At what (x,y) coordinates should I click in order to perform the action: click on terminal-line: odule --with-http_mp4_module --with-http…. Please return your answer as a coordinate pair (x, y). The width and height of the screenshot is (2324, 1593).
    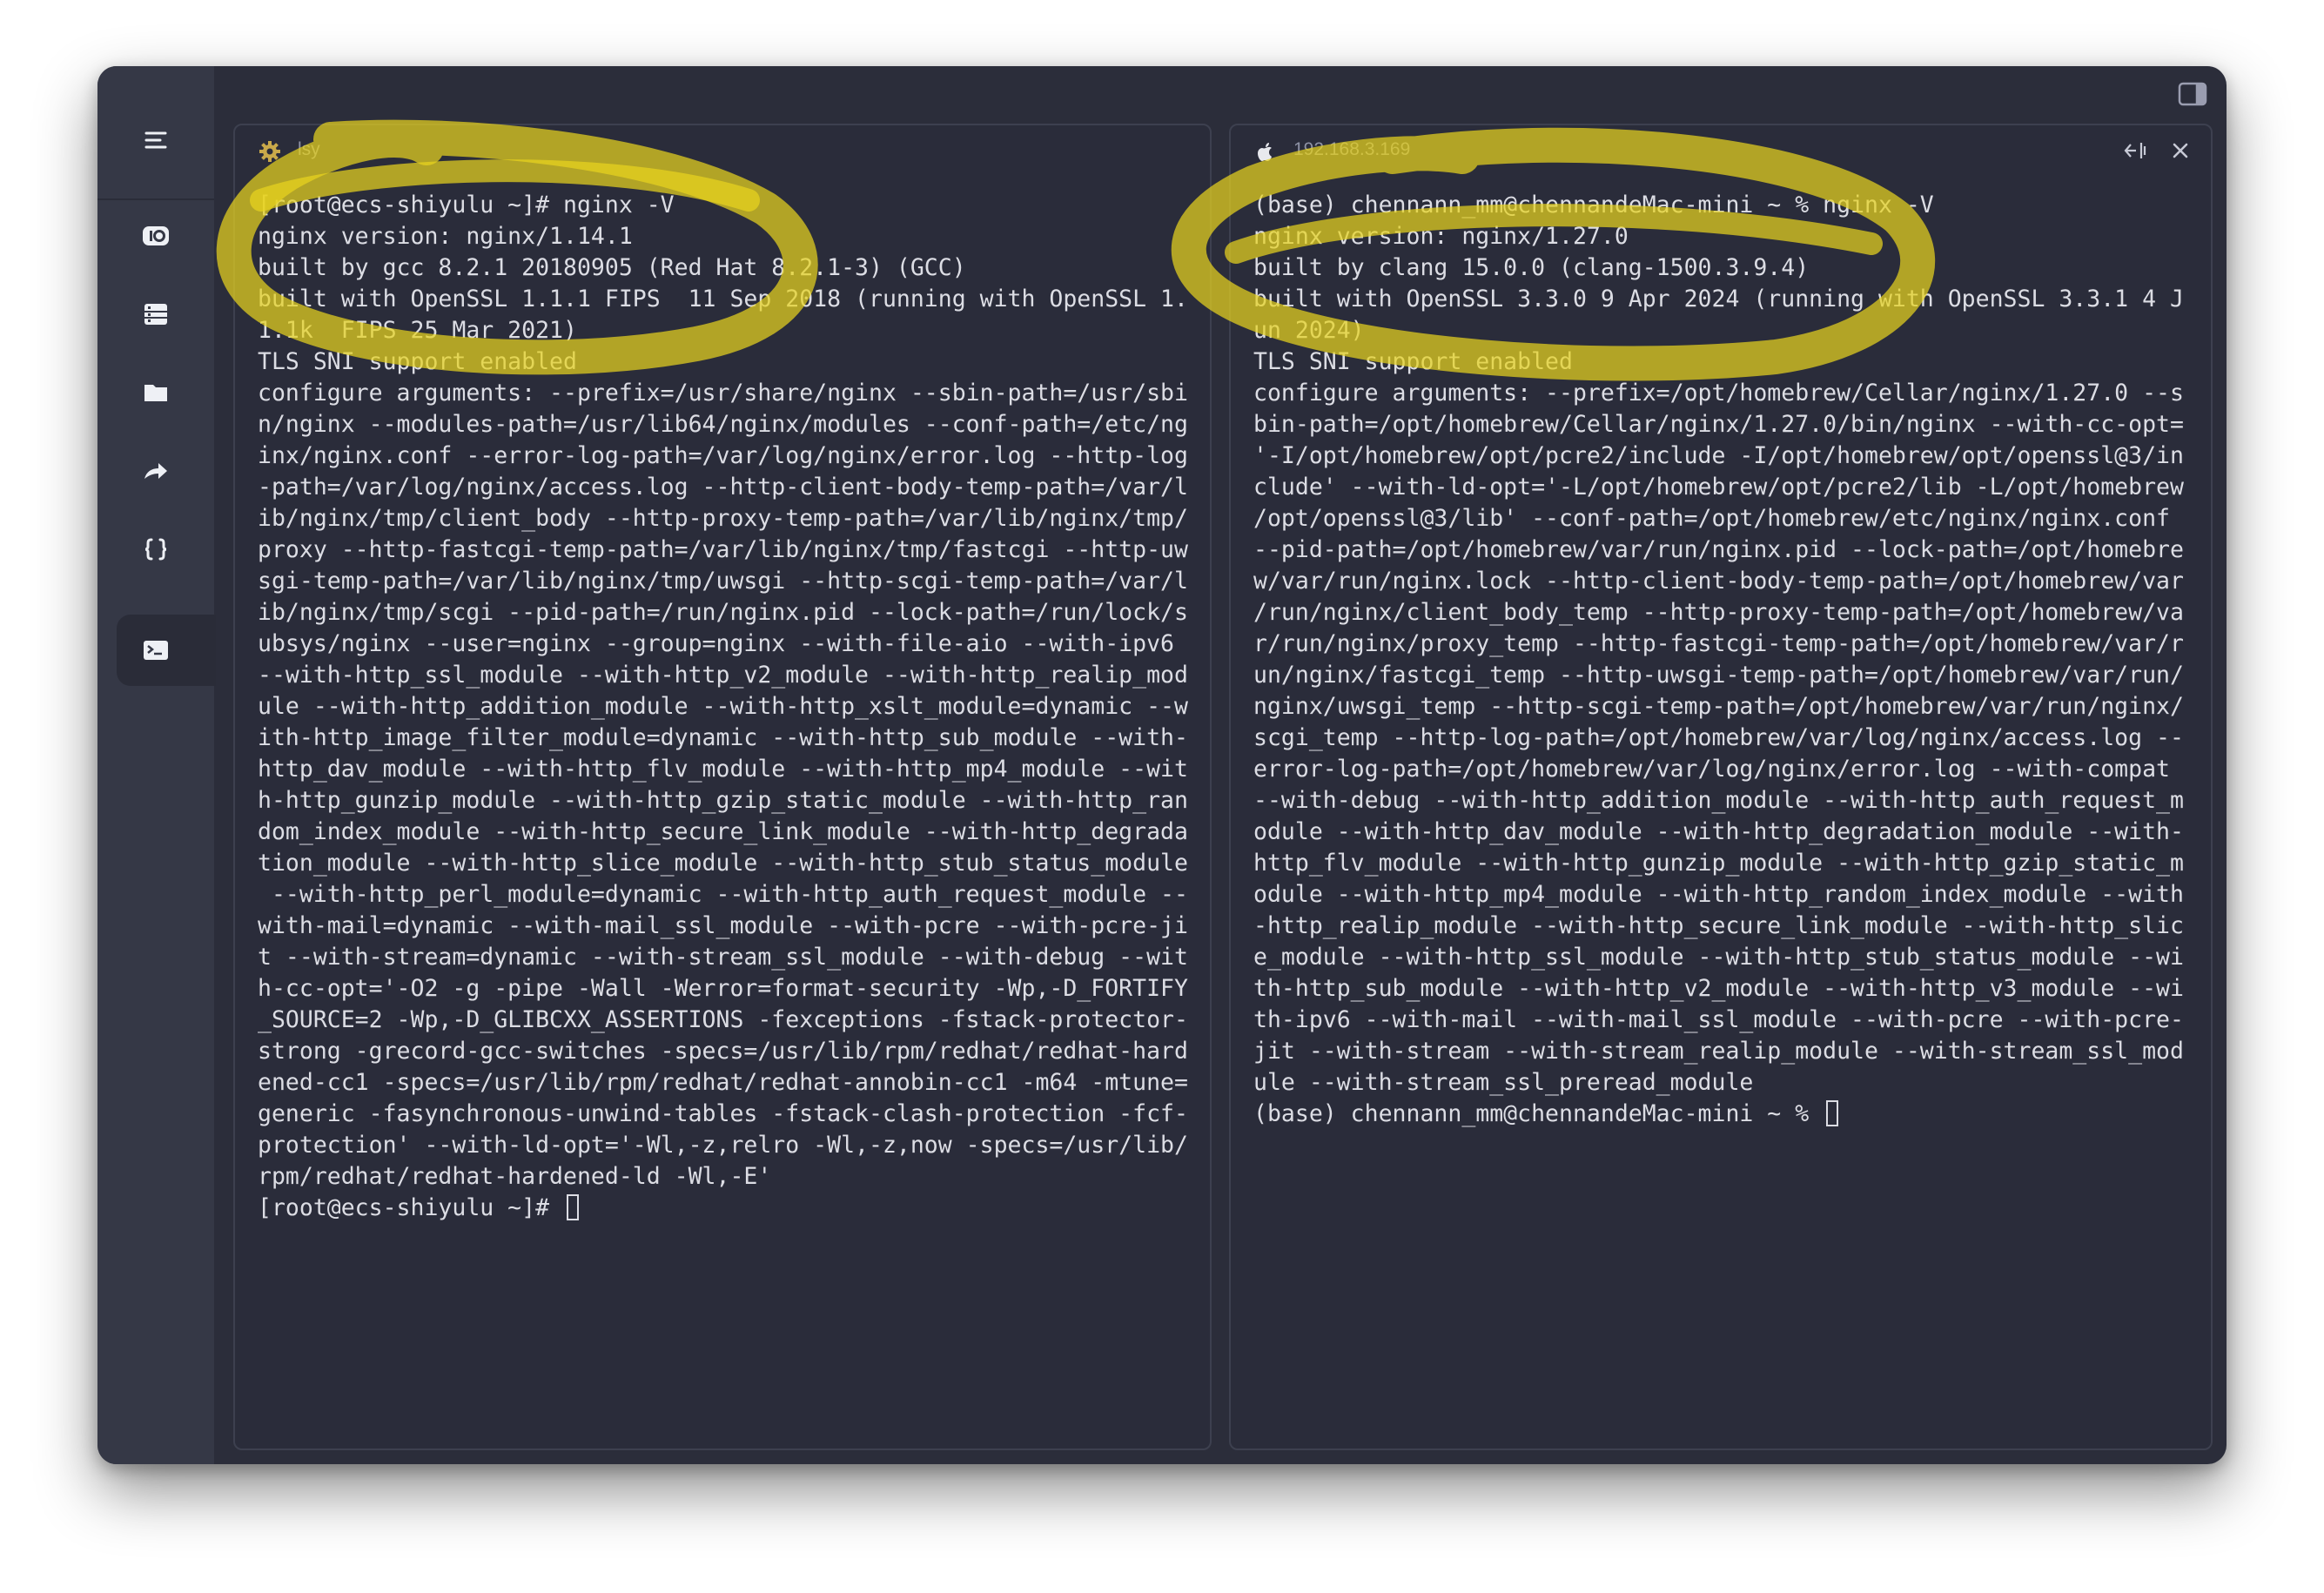
    Looking at the image, I should click on (1719, 894).